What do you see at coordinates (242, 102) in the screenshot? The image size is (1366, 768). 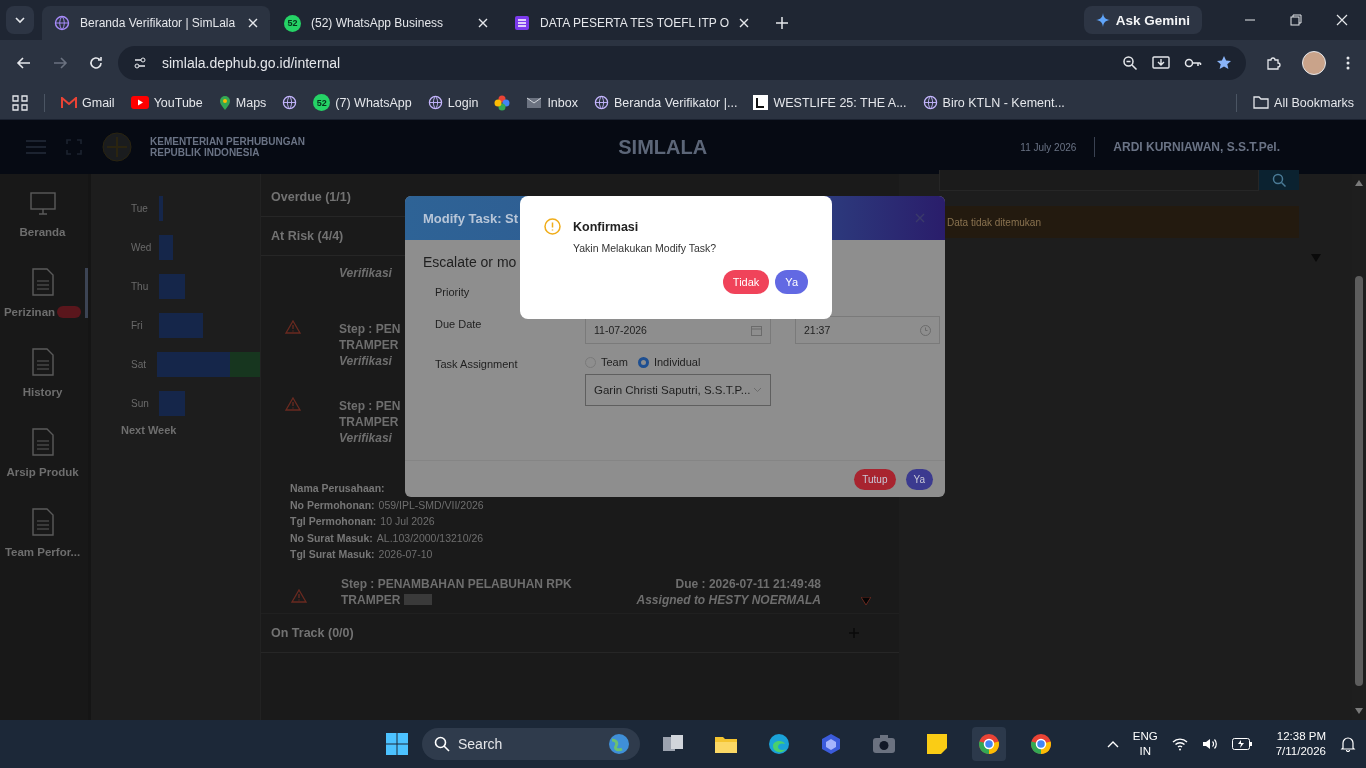 I see `bookmark: Maps` at bounding box center [242, 102].